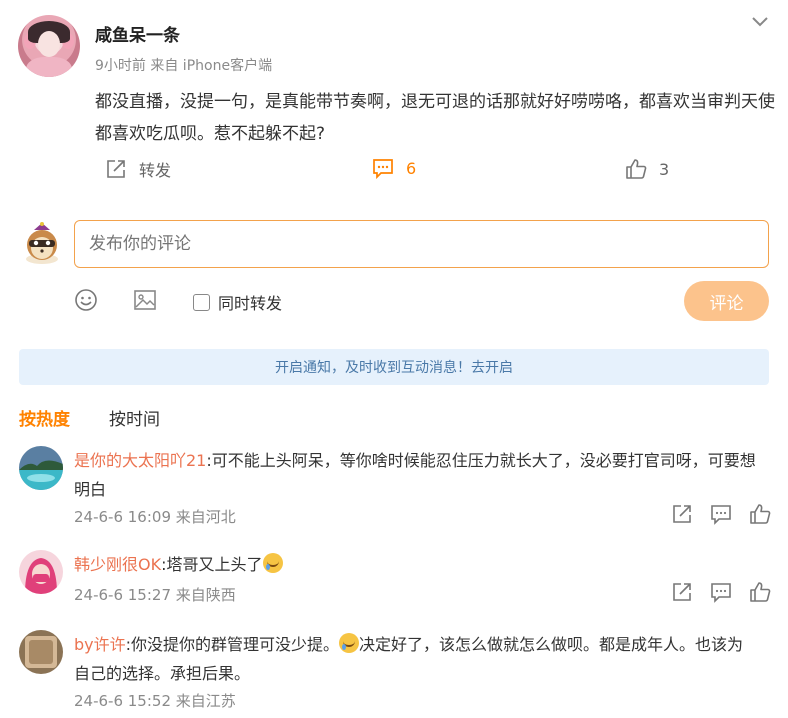 Image resolution: width=788 pixels, height=718 pixels. Describe the element at coordinates (760, 22) in the screenshot. I see `chevron-down-icon` at that location.